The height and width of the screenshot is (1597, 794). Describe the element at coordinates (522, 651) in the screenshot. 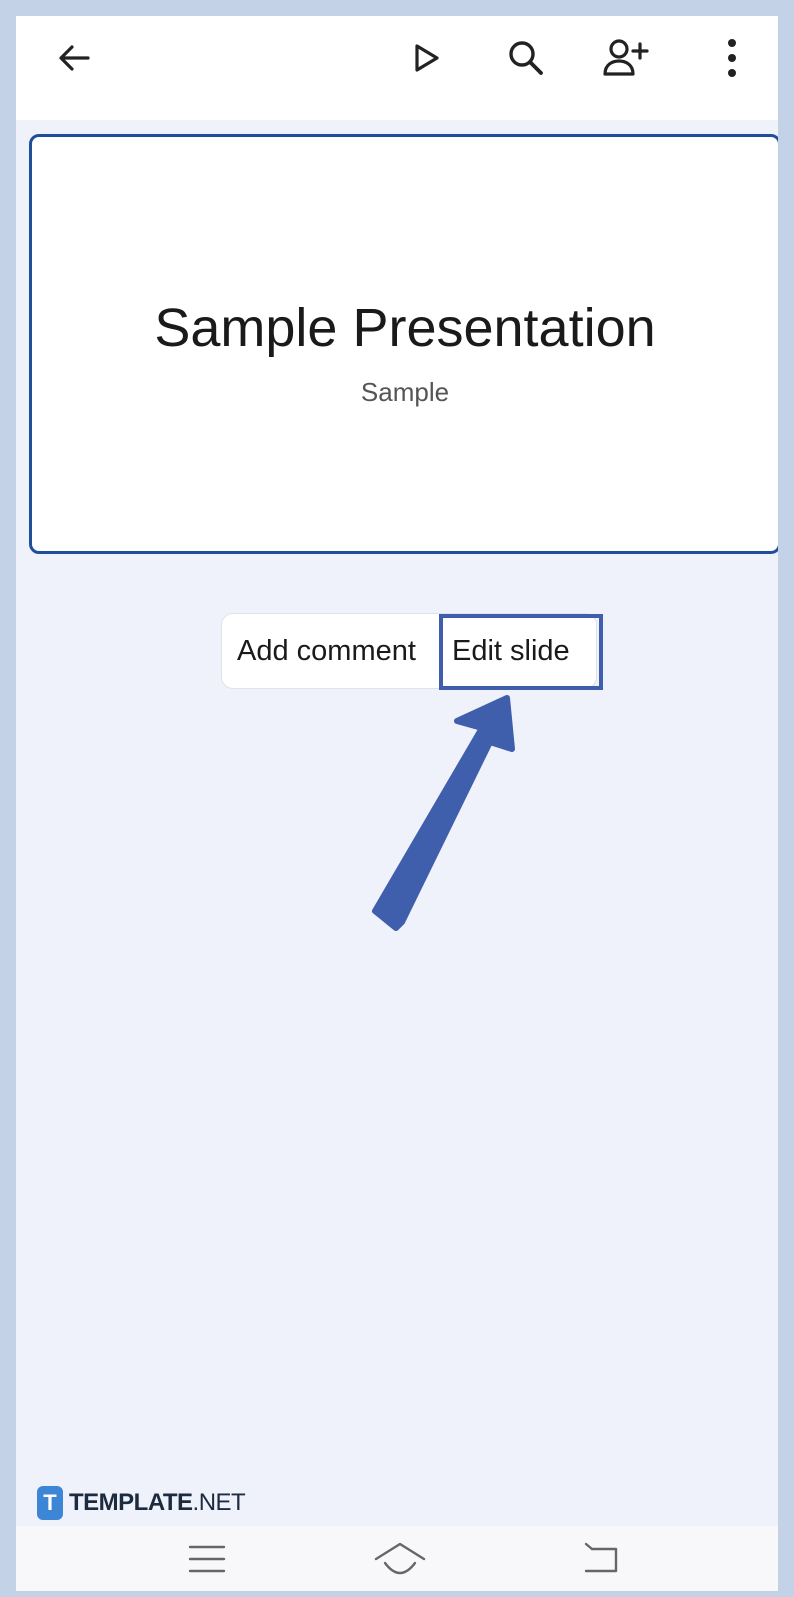

I see `edit-slide-button: Edit slide` at that location.